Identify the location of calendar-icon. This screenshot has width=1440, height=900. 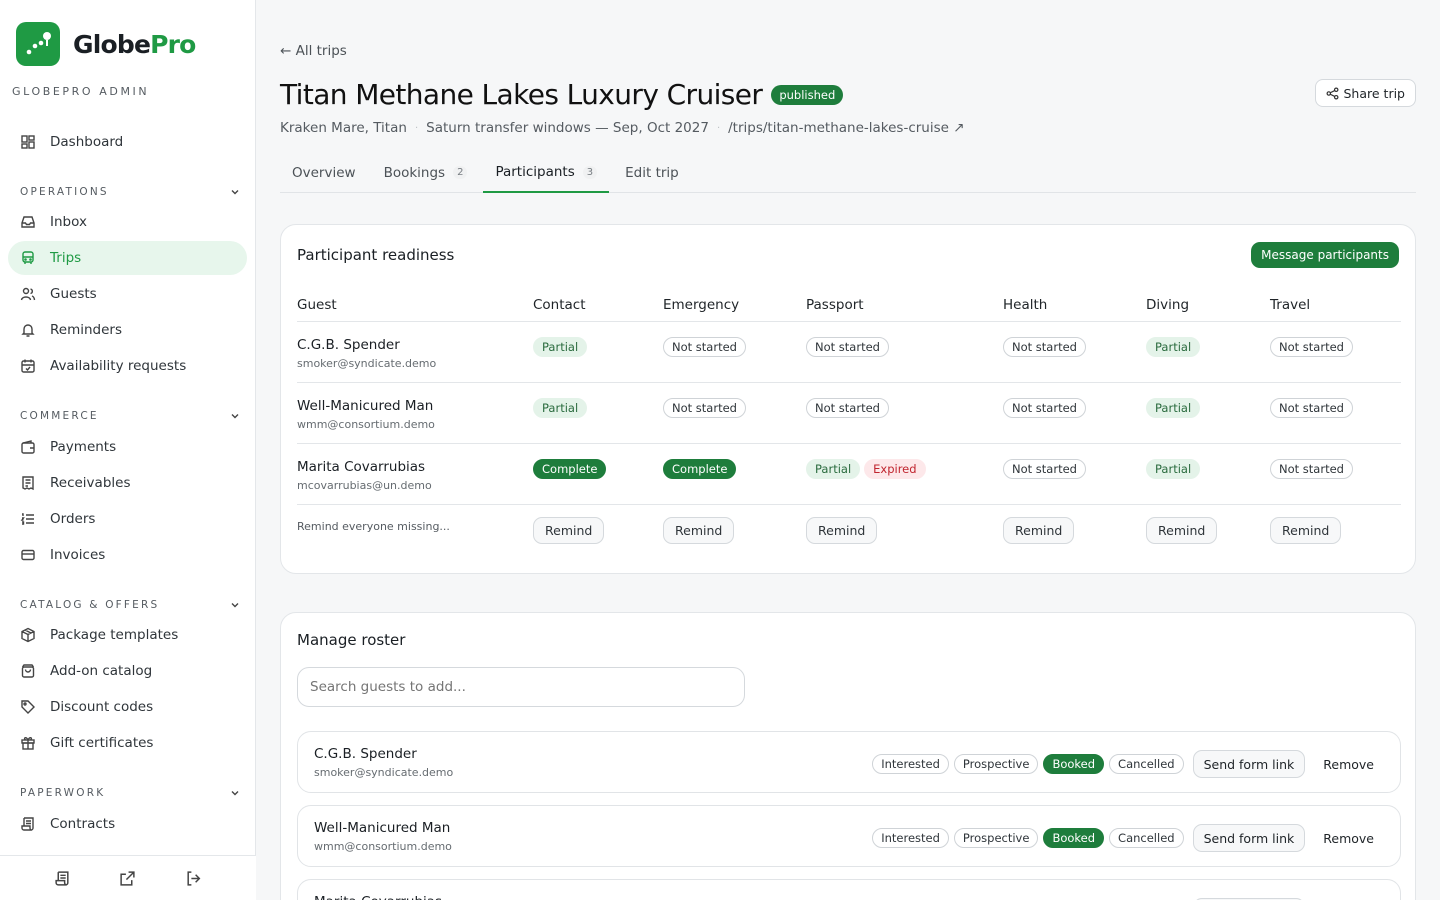
(28, 366).